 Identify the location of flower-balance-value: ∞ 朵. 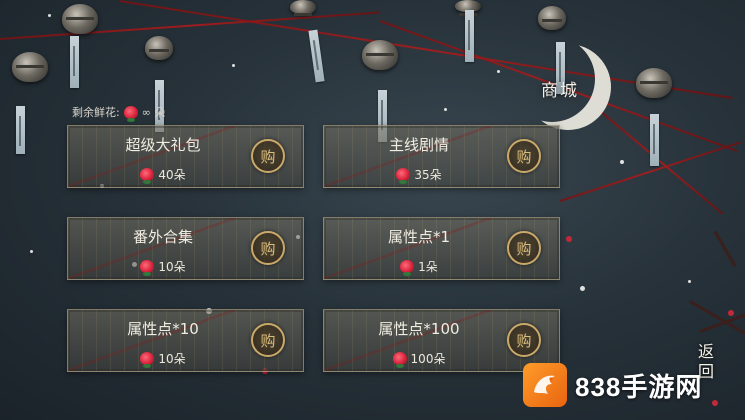
(153, 112).